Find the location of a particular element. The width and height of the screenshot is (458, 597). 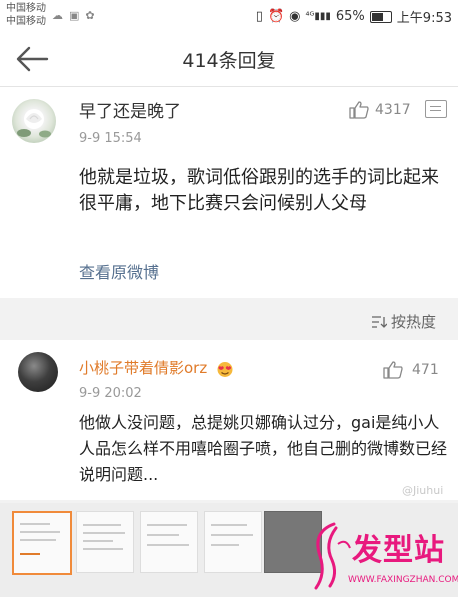

status-right: ▯ ⏰ ◉ ⁴ᴳ▮▮▮ 65% 上午9:53 is located at coordinates (354, 16).